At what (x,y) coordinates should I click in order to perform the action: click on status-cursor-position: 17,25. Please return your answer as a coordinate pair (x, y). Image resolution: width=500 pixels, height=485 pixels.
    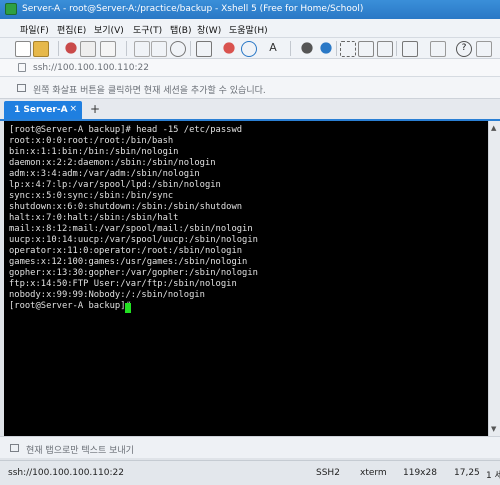
    Looking at the image, I should click on (467, 473).